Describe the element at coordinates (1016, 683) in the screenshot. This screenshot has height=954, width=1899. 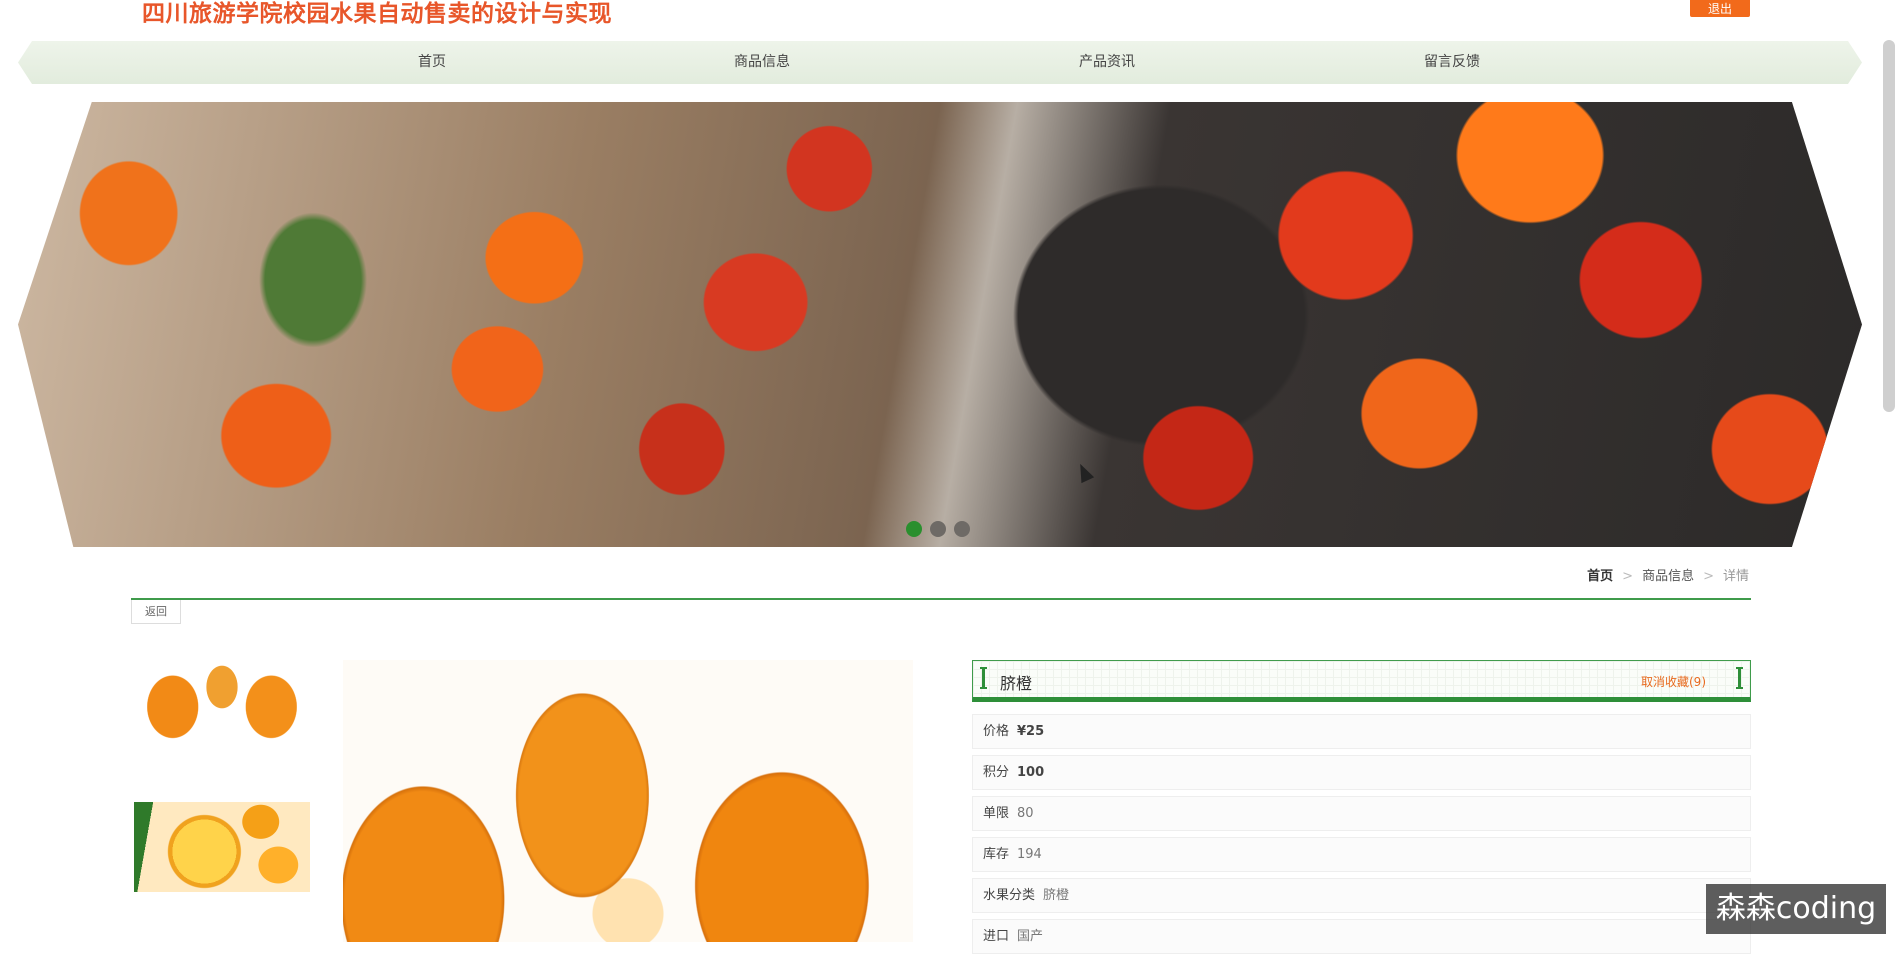
I see `product-name: 脐橙` at that location.